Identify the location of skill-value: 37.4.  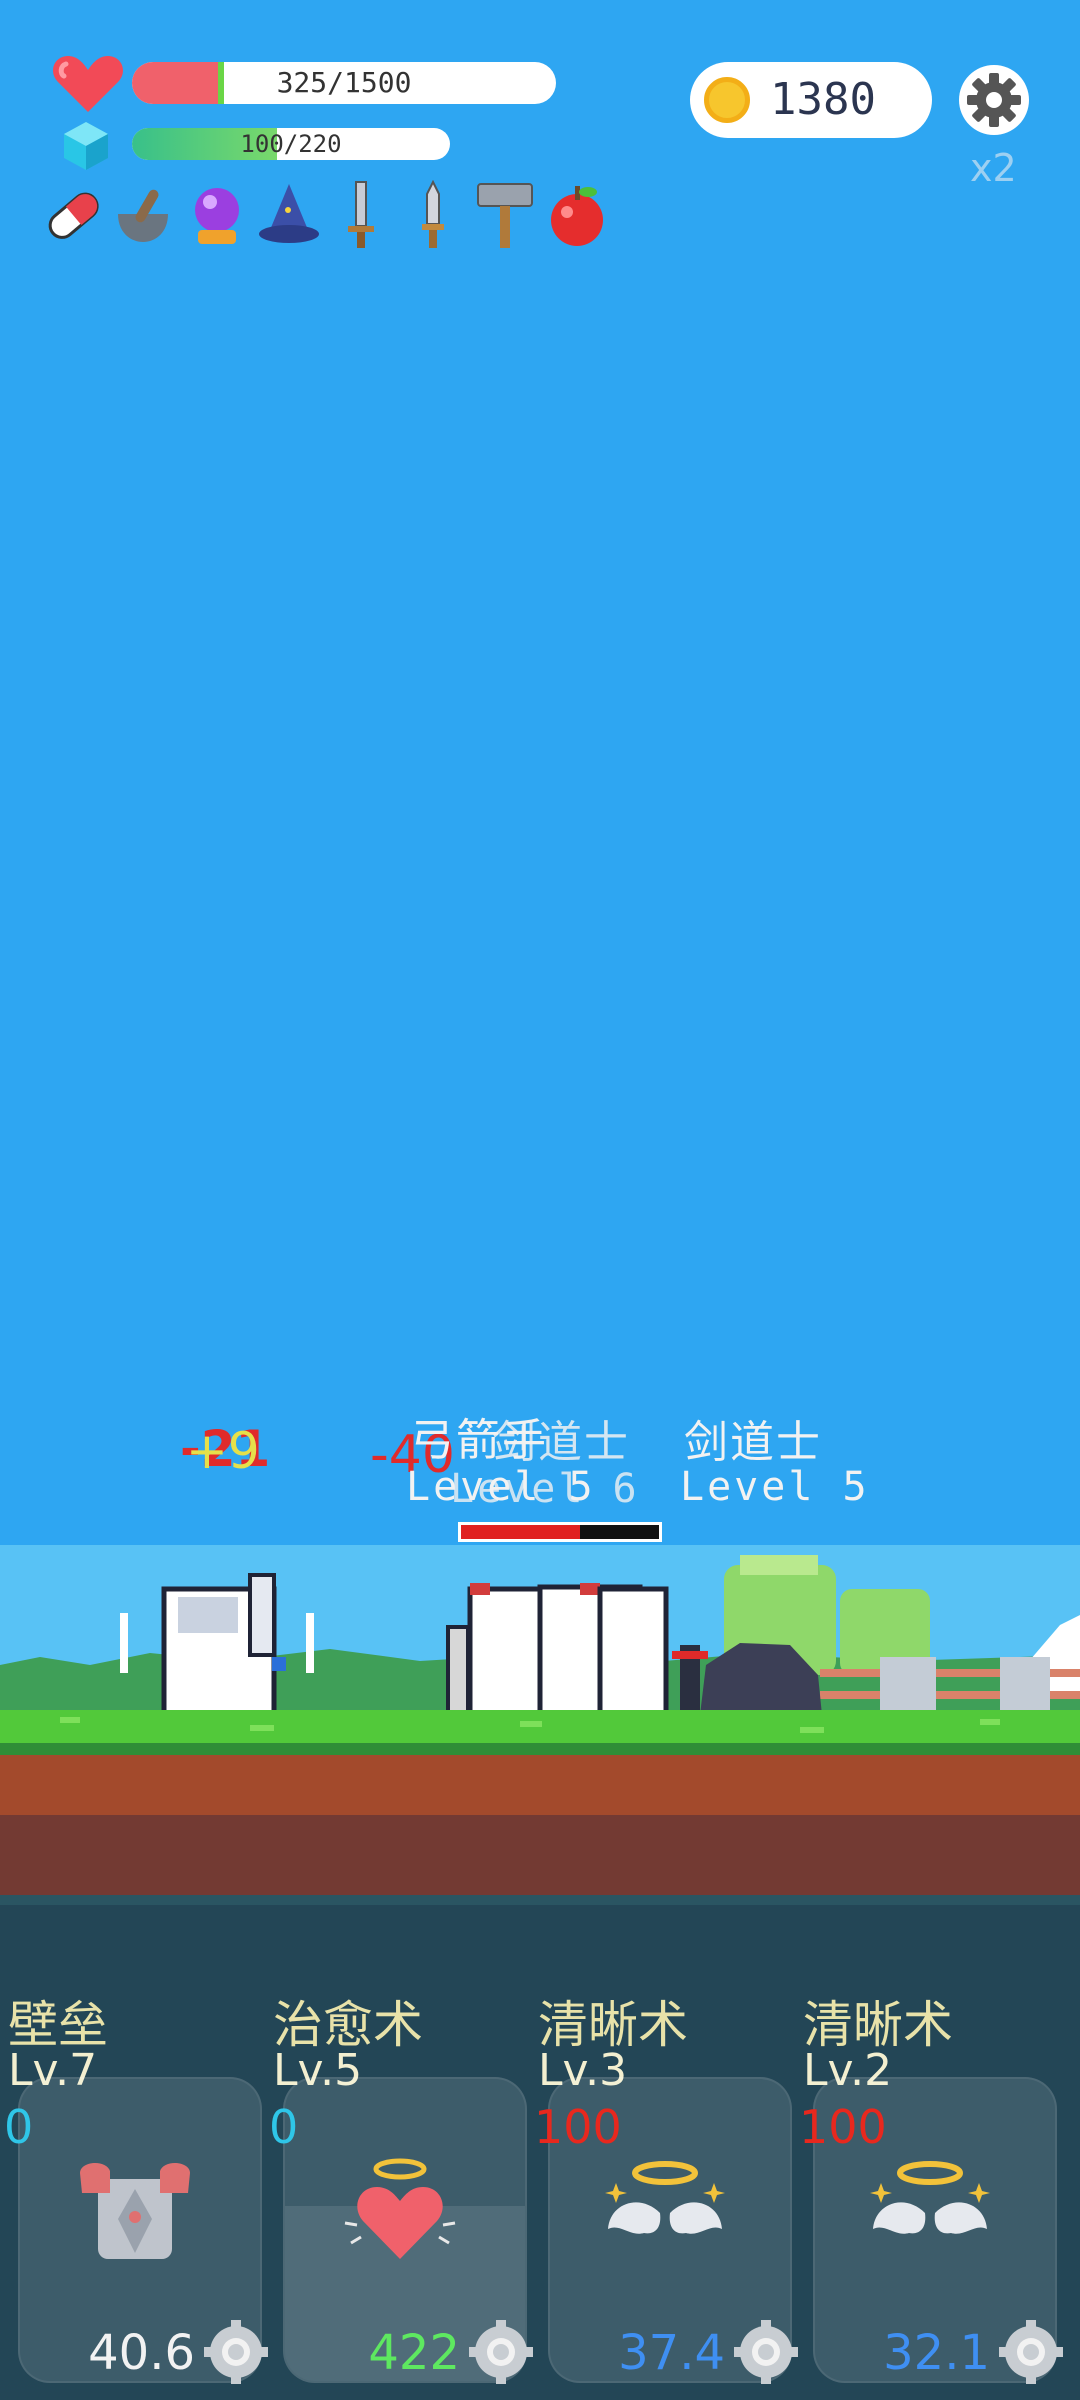
(671, 2353).